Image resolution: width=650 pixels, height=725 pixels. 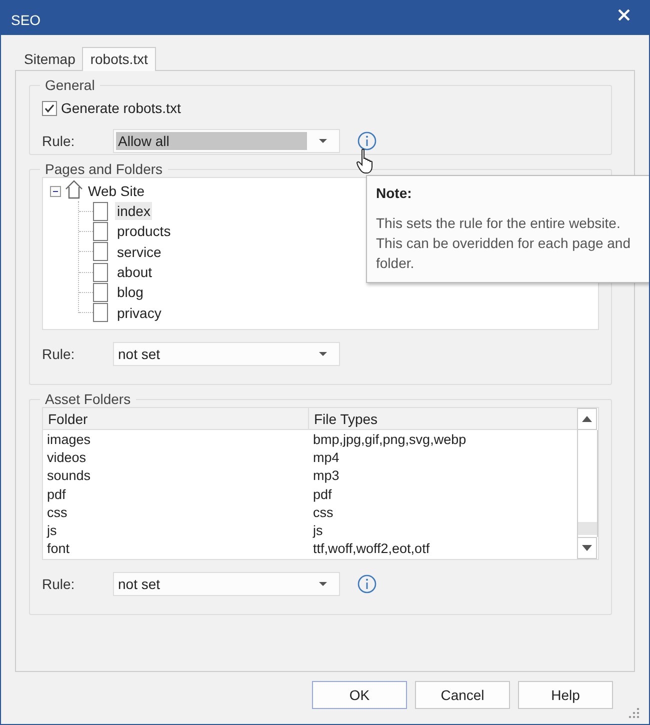 What do you see at coordinates (359, 695) in the screenshot?
I see `dialog-button: OK` at bounding box center [359, 695].